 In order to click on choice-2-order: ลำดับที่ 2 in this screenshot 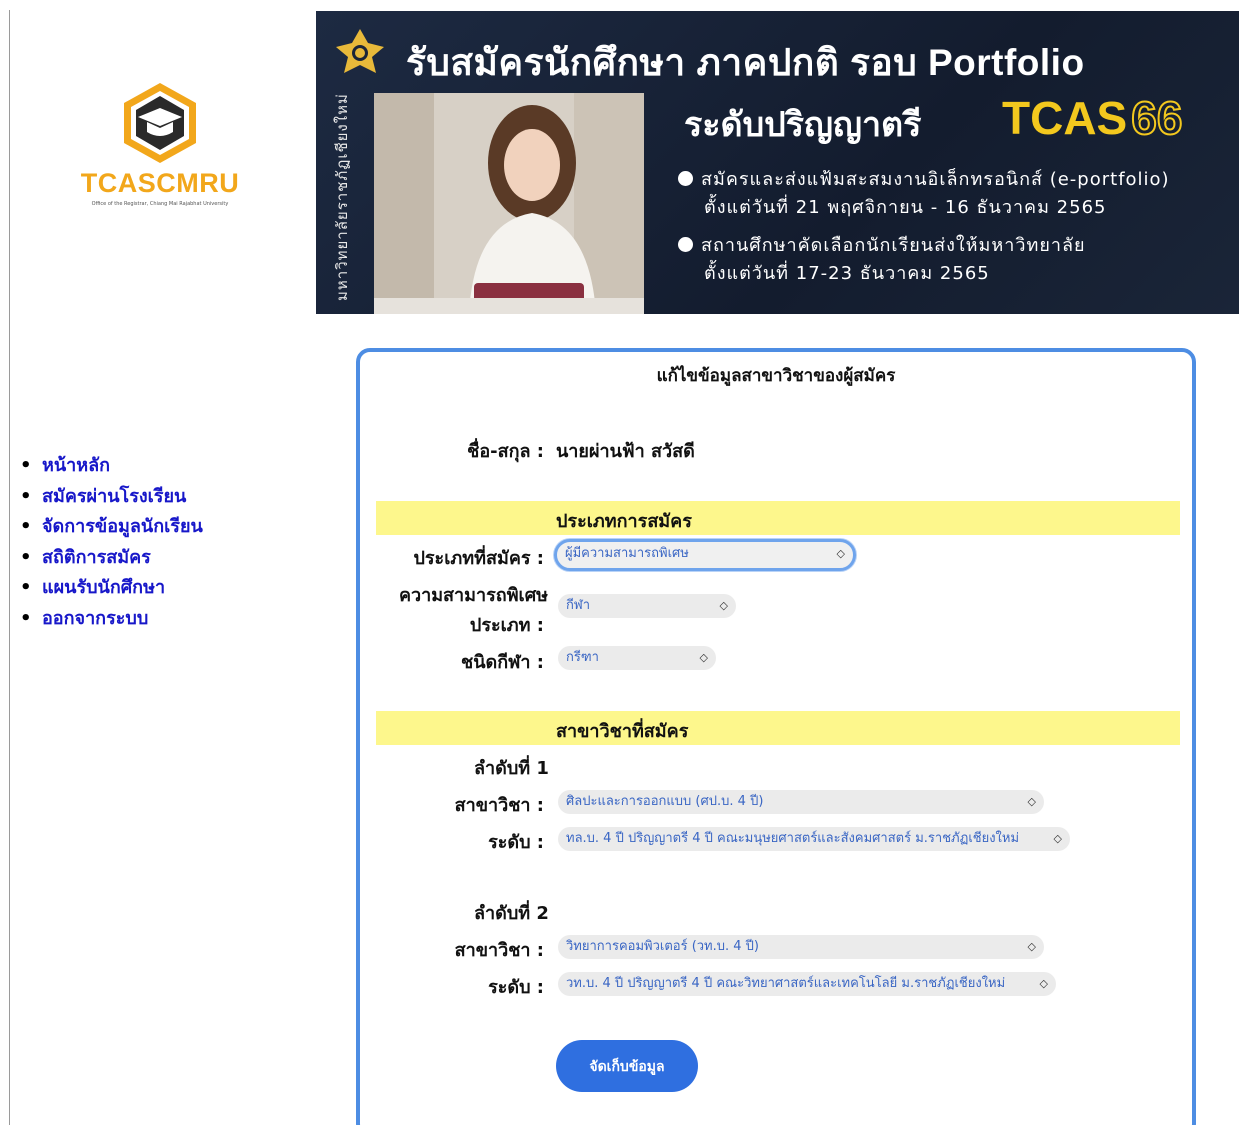, I will do `click(511, 913)`.